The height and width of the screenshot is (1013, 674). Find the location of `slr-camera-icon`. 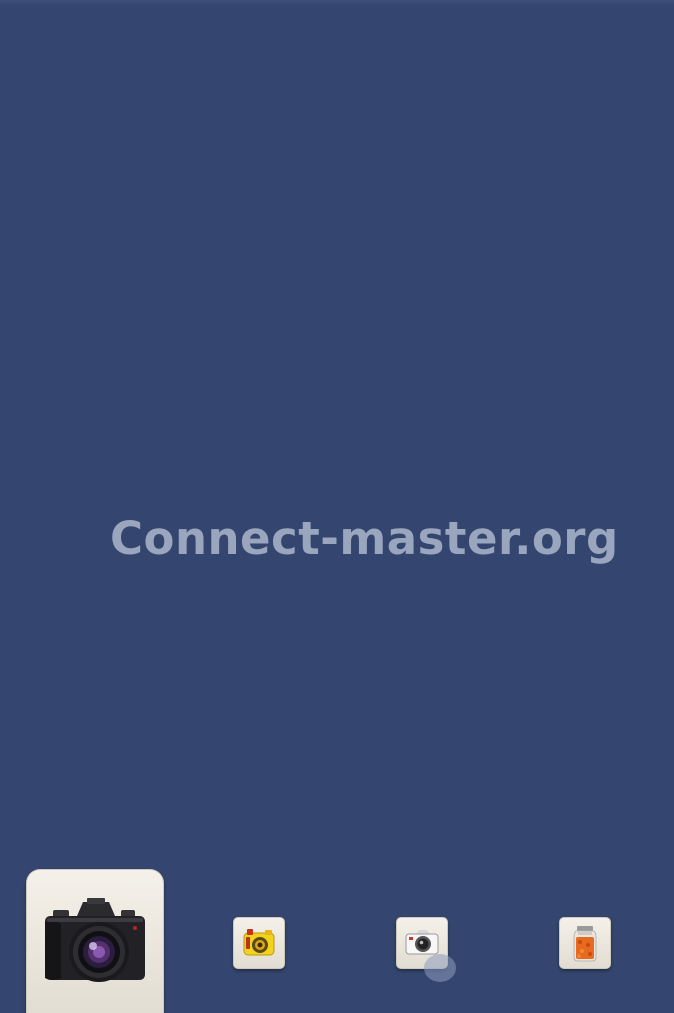

slr-camera-icon is located at coordinates (95, 942).